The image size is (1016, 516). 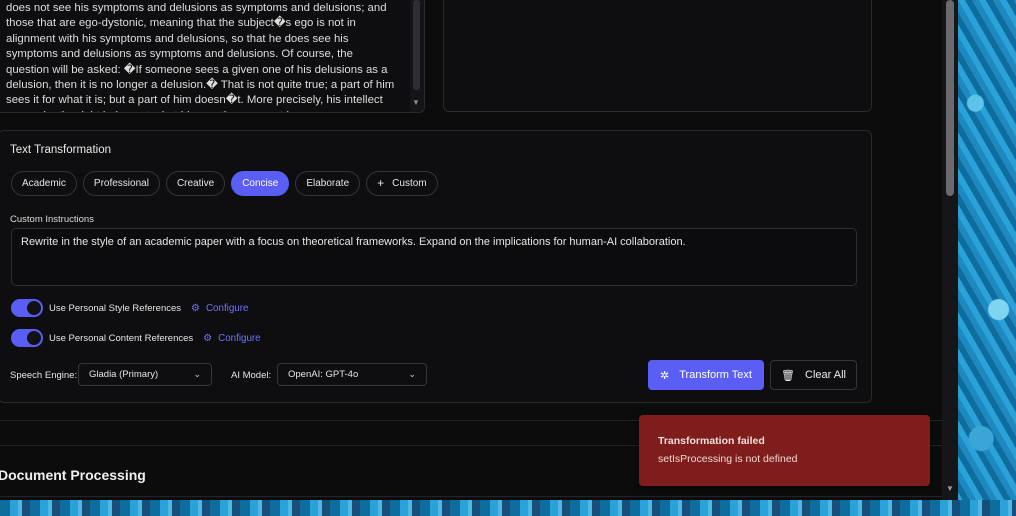 I want to click on divider, so click(x=471, y=496).